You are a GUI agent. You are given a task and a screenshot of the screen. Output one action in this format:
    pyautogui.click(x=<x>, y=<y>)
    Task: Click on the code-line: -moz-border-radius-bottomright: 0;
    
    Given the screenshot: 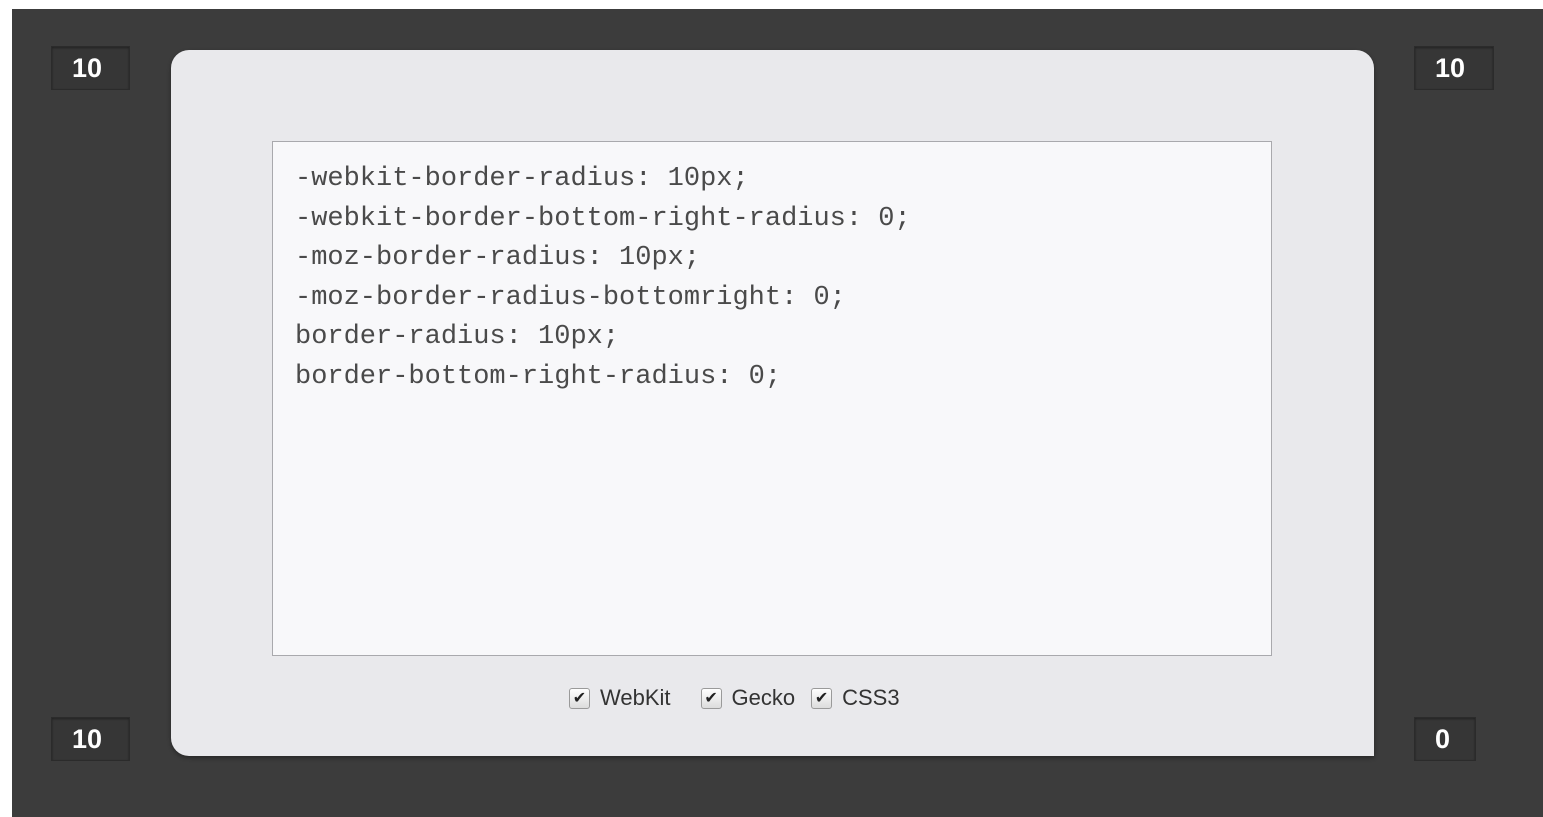 What is the action you would take?
    pyautogui.click(x=570, y=297)
    